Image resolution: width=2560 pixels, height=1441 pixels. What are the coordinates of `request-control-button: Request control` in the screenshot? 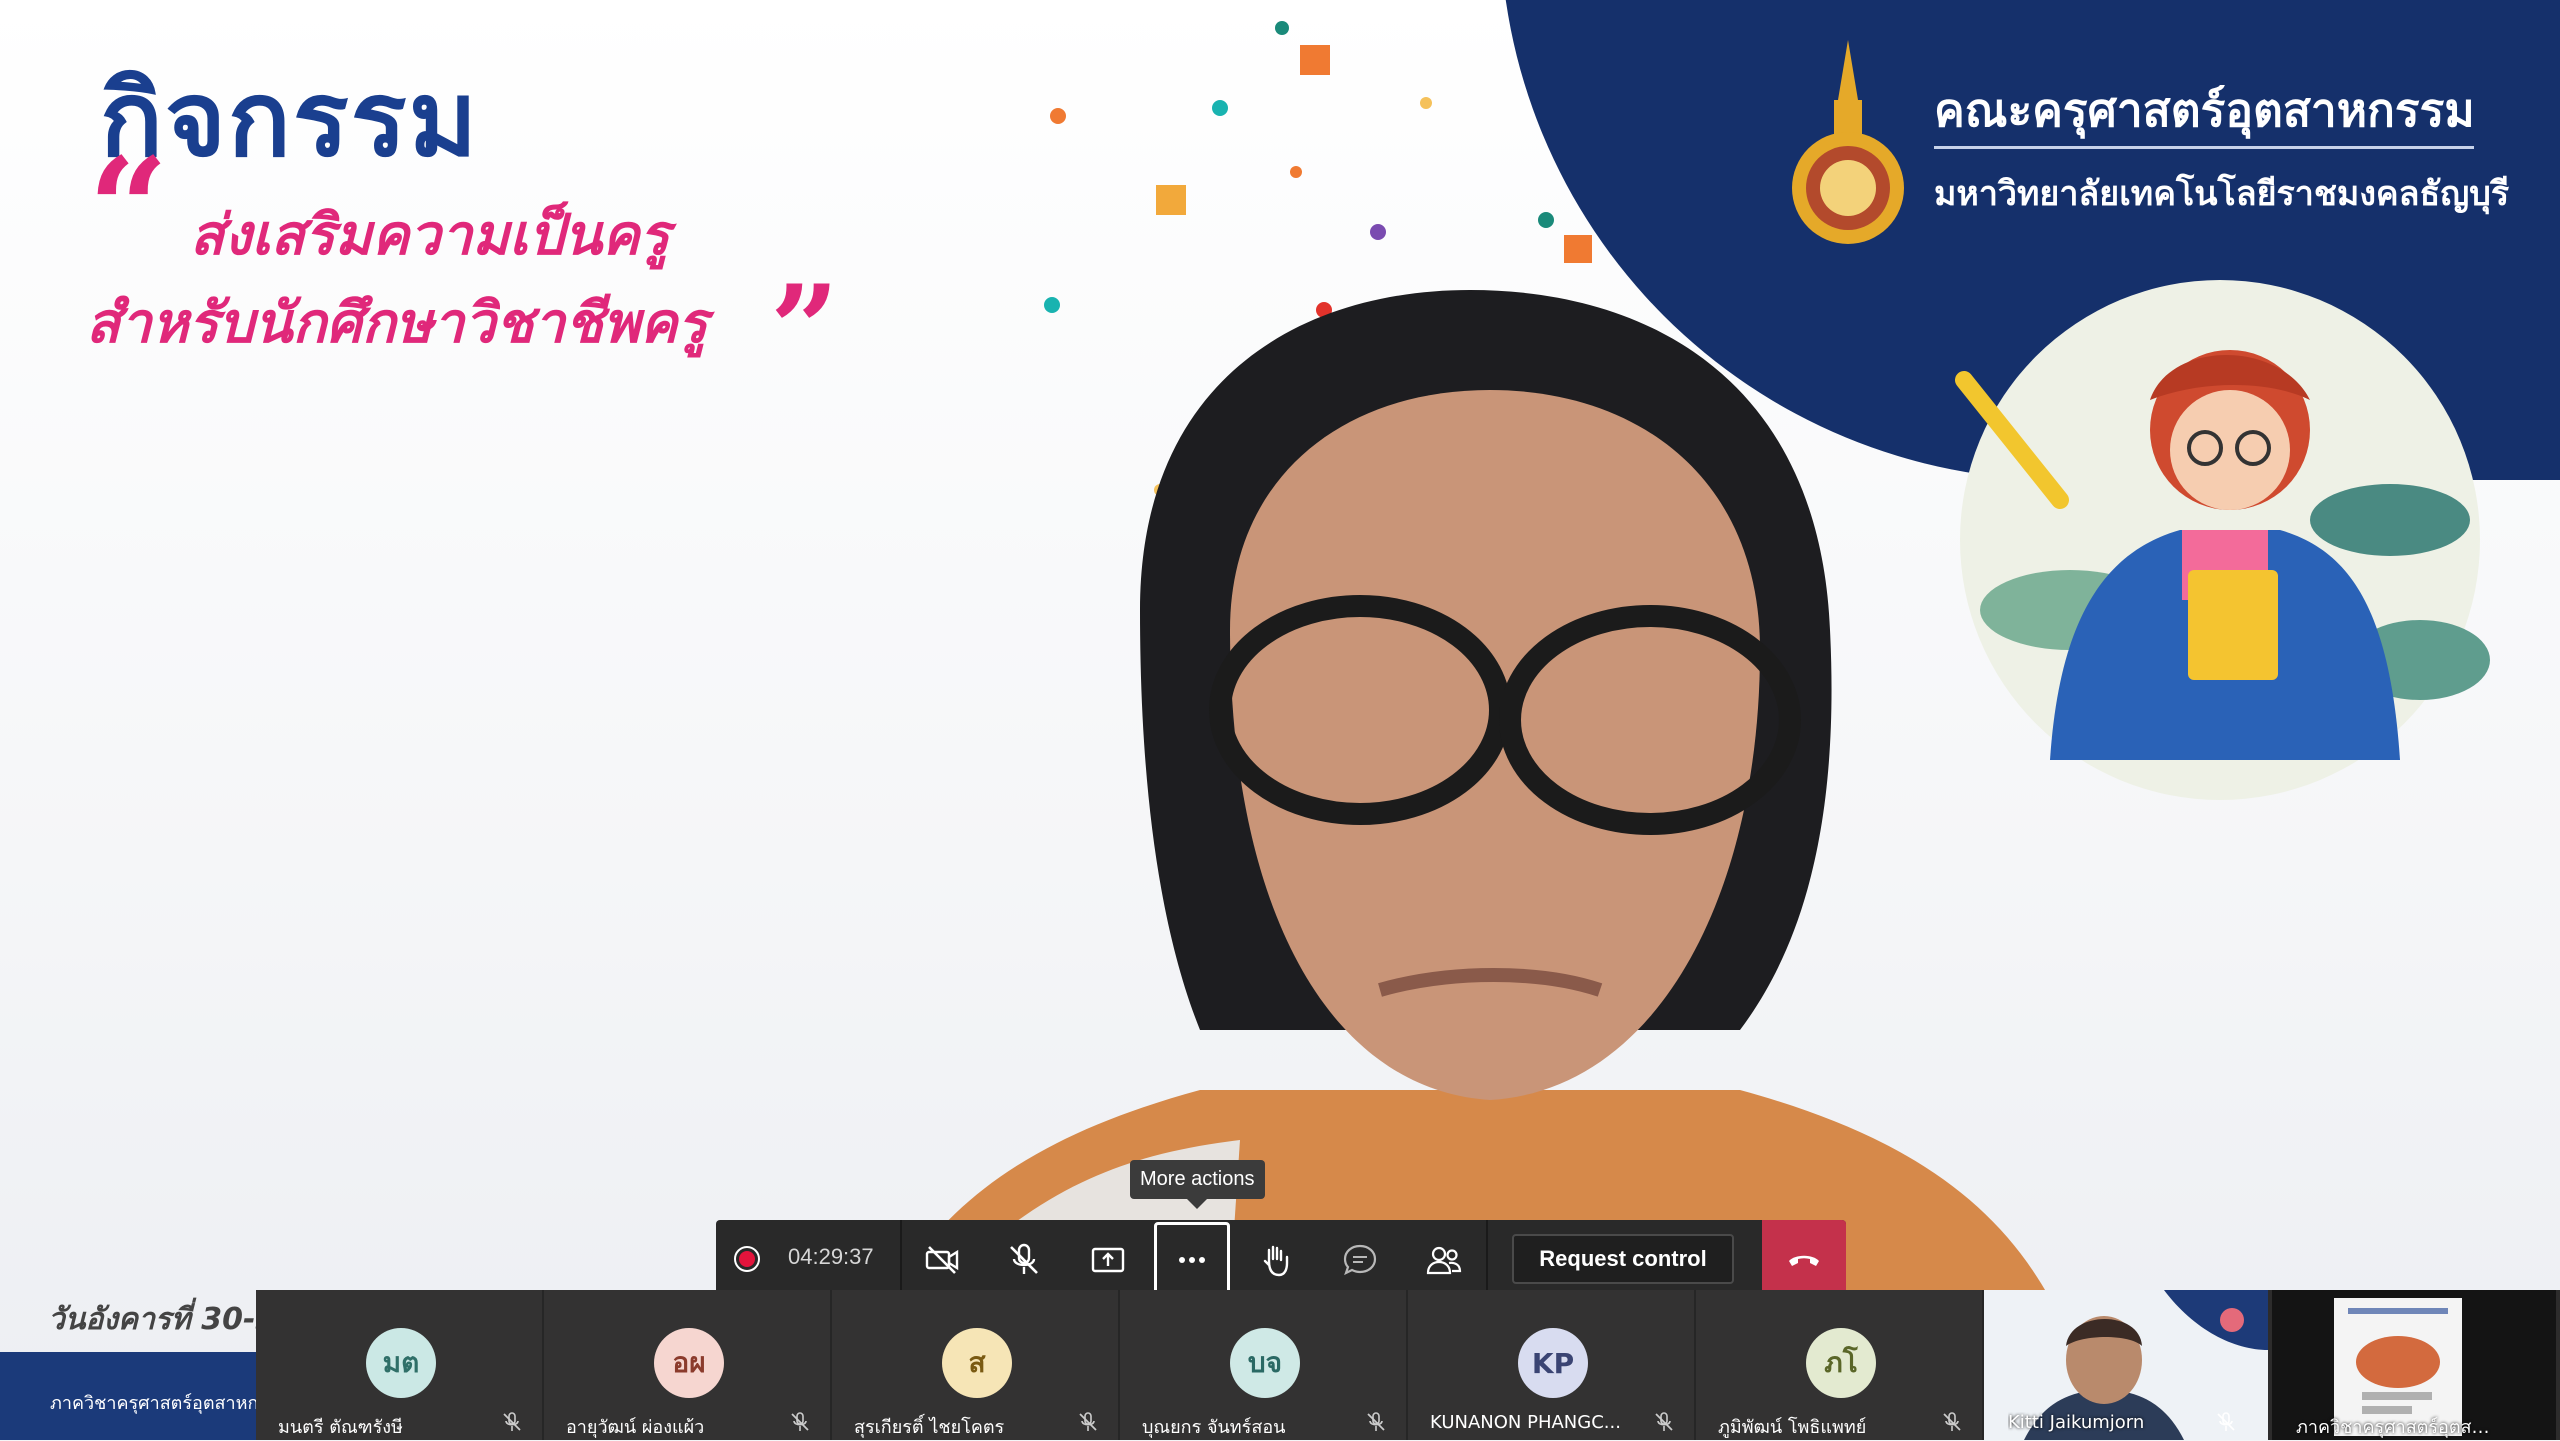 It's located at (1623, 1259).